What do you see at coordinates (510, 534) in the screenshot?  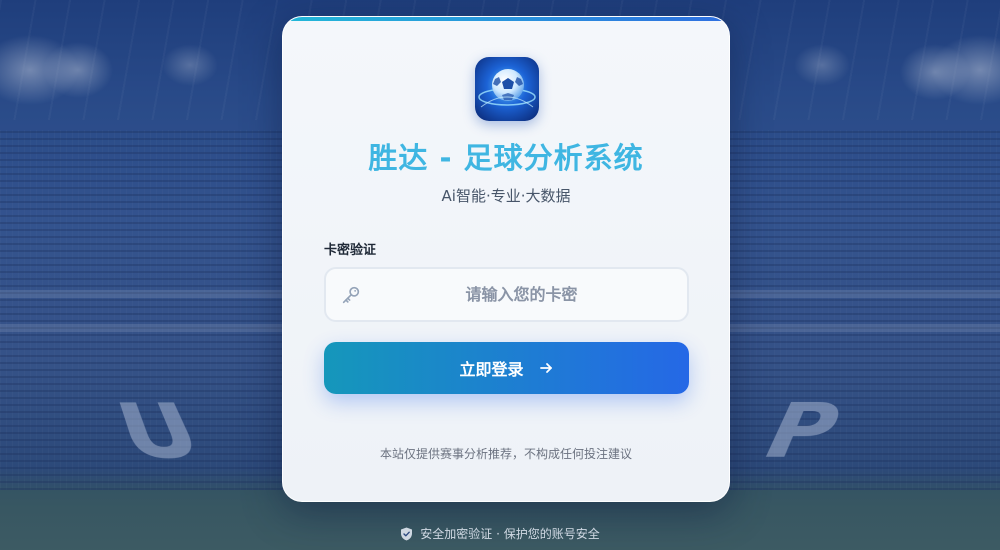 I see `security-footer-text: 安全加密验证 · 保护您的账号安全` at bounding box center [510, 534].